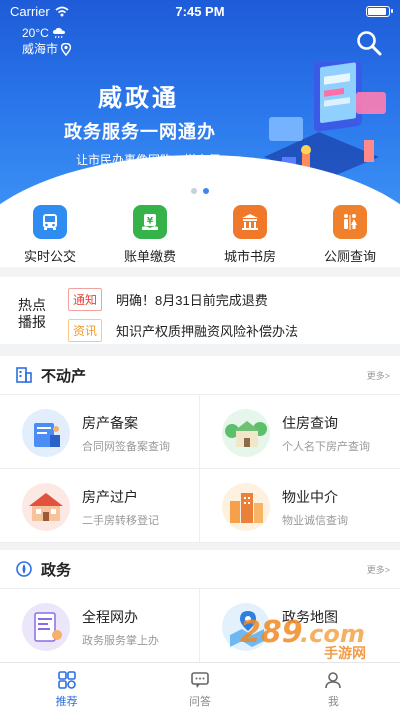 The image size is (400, 710). Describe the element at coordinates (350, 222) in the screenshot. I see `toilet-icon` at that location.